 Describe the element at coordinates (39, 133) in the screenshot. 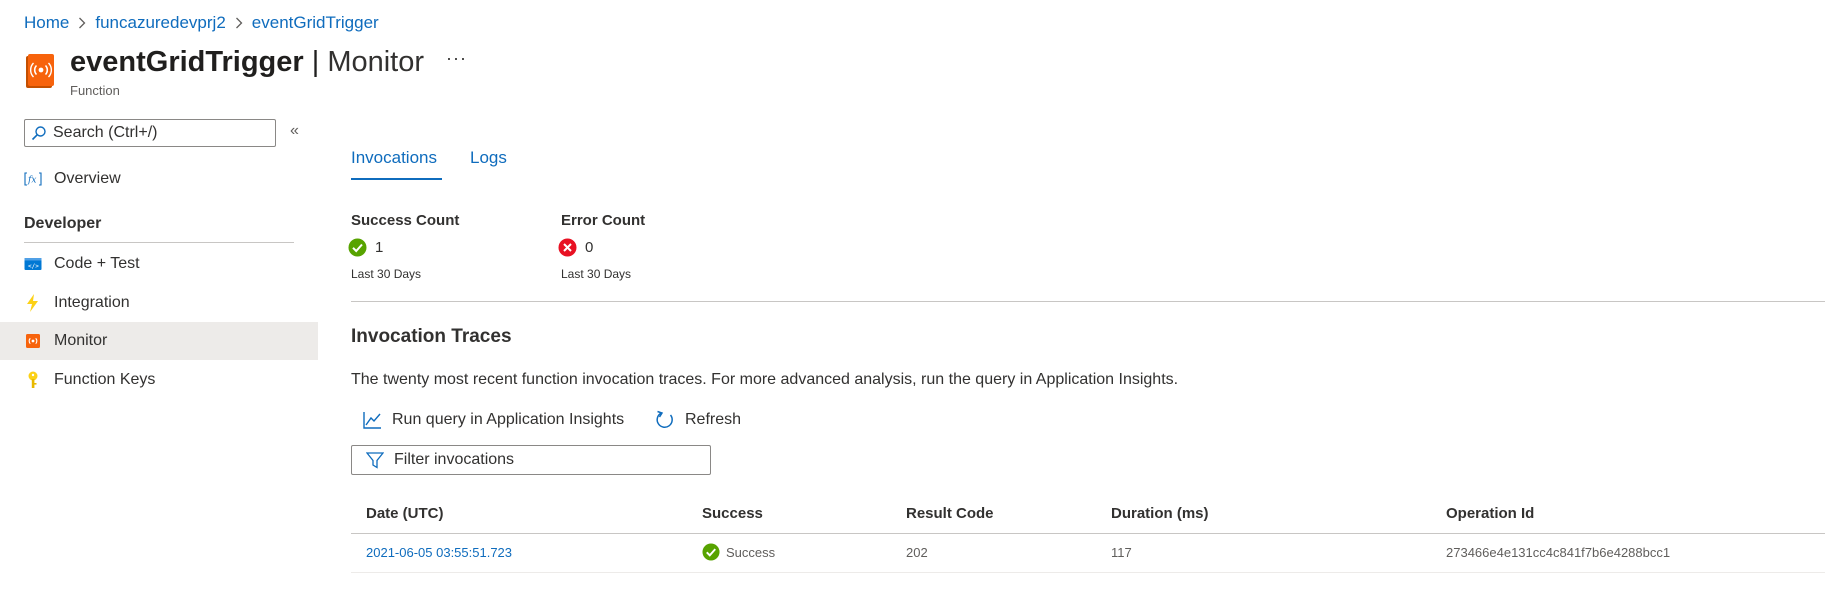

I see `search-icon` at that location.